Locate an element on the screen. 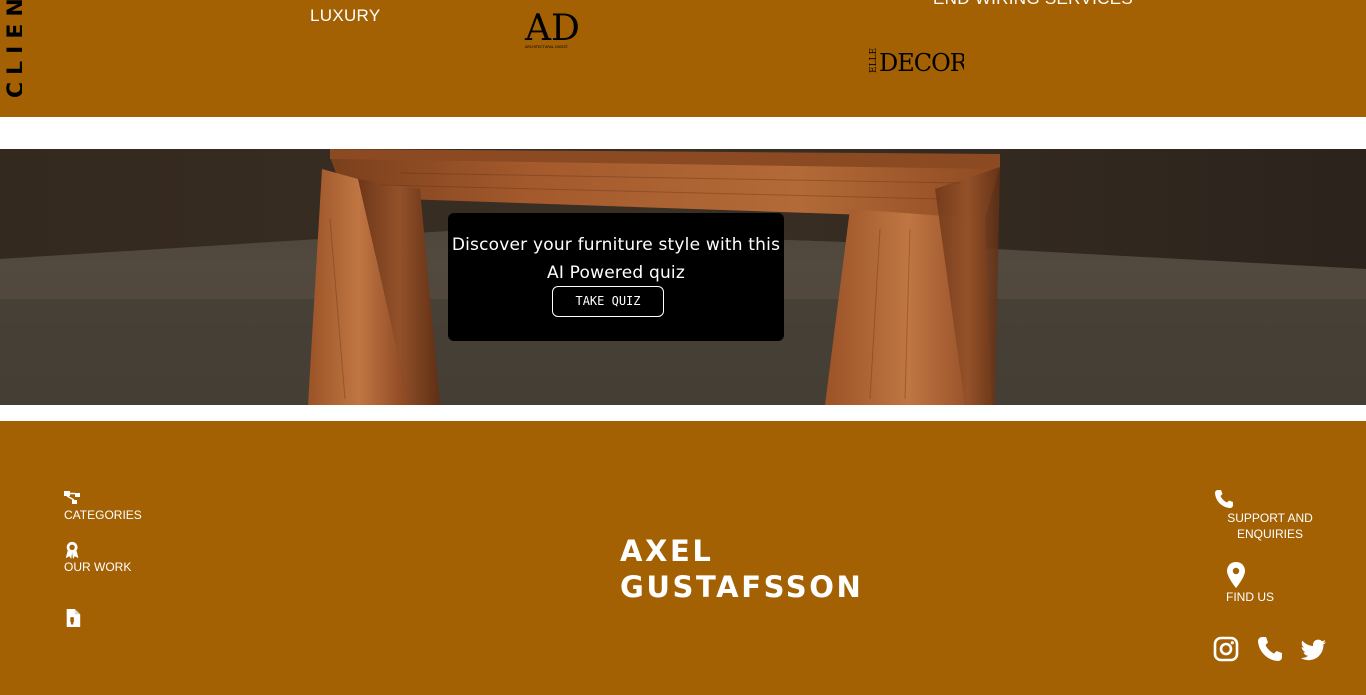 This screenshot has height=695, width=1366. clientele-heading: CLIENTELE is located at coordinates (11, 49).